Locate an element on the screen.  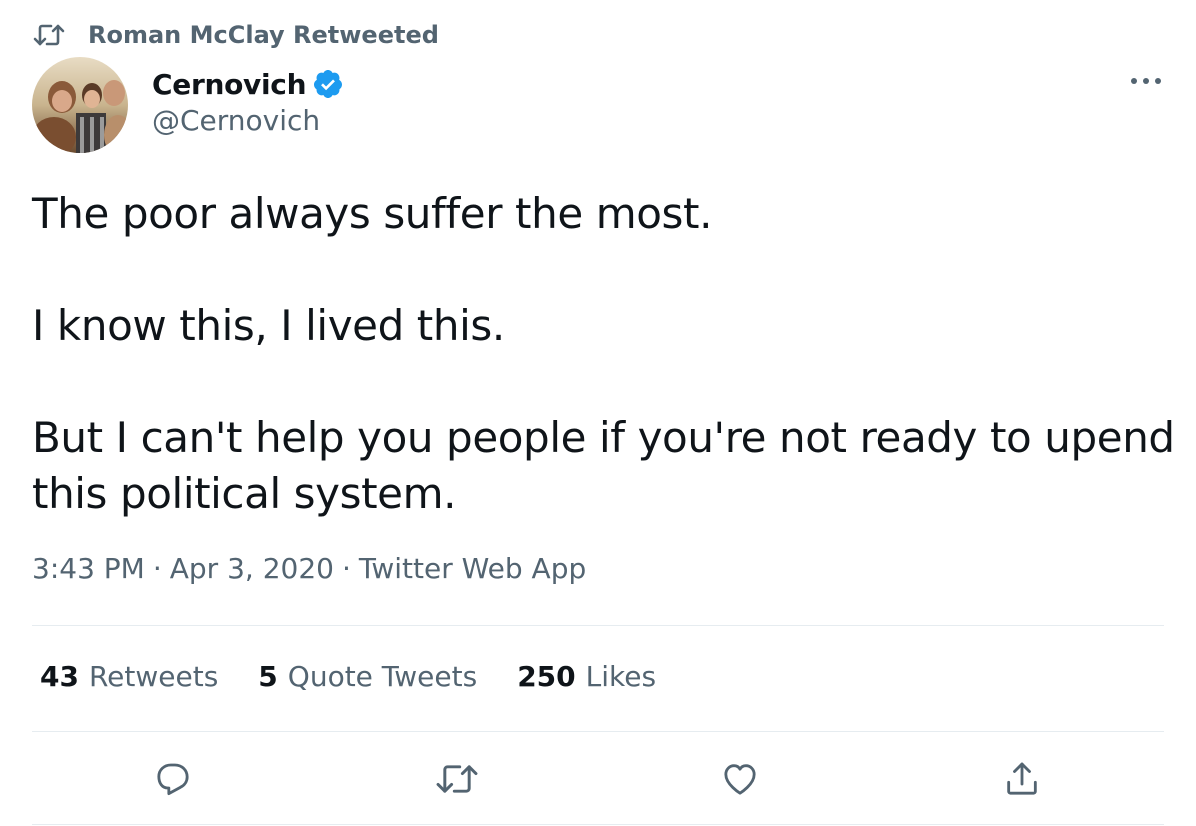
like-icon is located at coordinates (740, 779).